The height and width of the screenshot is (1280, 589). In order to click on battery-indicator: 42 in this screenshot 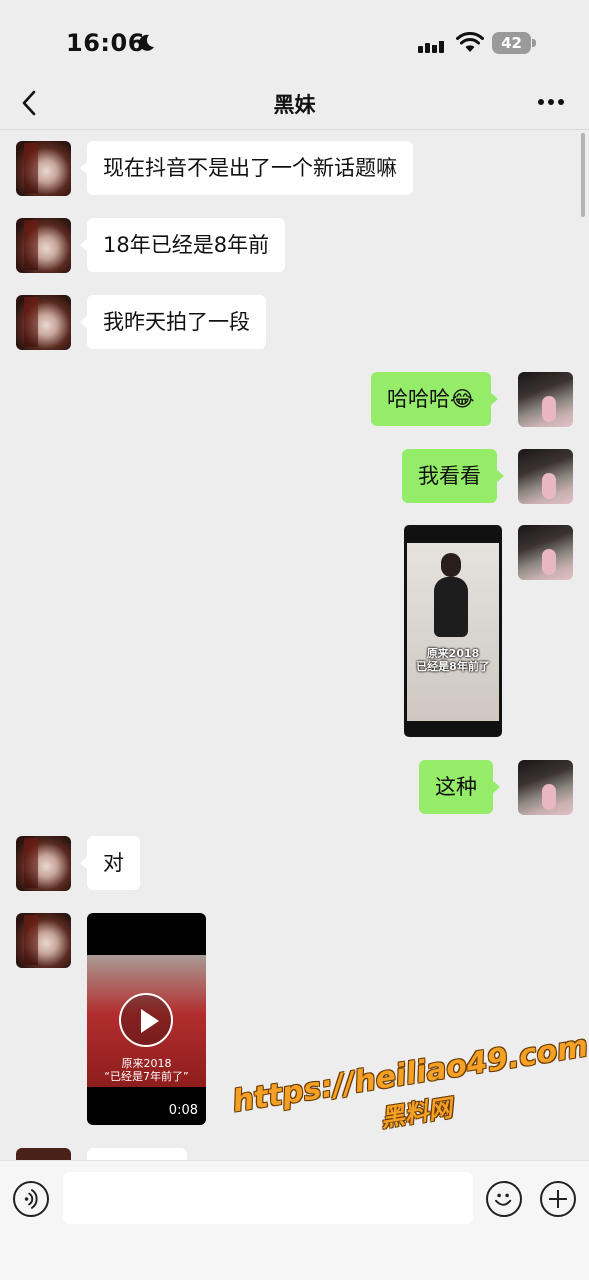, I will do `click(514, 43)`.